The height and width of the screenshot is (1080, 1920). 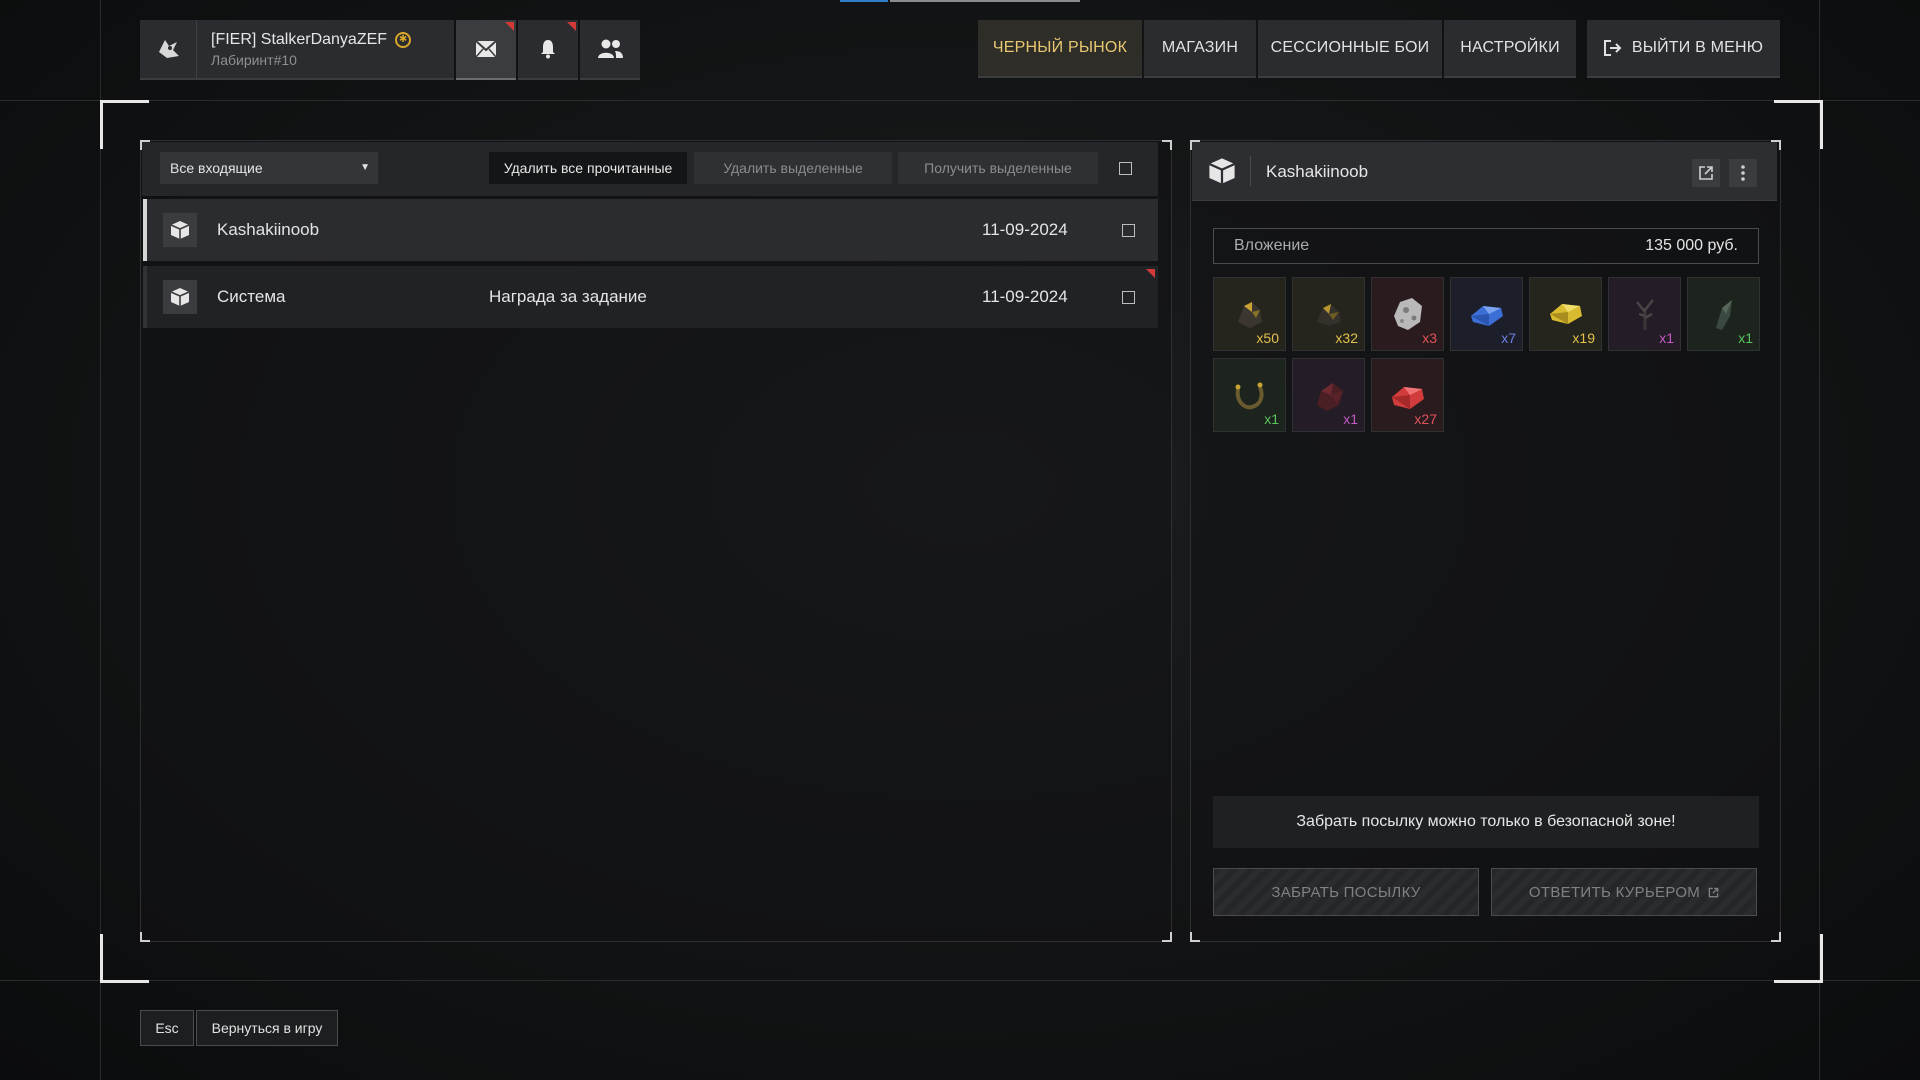 I want to click on item-count: x27, so click(x=1425, y=419).